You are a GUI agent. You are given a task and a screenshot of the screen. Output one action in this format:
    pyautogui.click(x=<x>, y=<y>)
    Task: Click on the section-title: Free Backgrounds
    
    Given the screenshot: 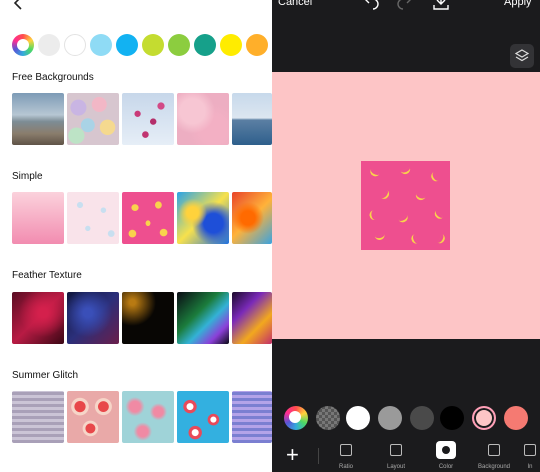 What is the action you would take?
    pyautogui.click(x=53, y=77)
    